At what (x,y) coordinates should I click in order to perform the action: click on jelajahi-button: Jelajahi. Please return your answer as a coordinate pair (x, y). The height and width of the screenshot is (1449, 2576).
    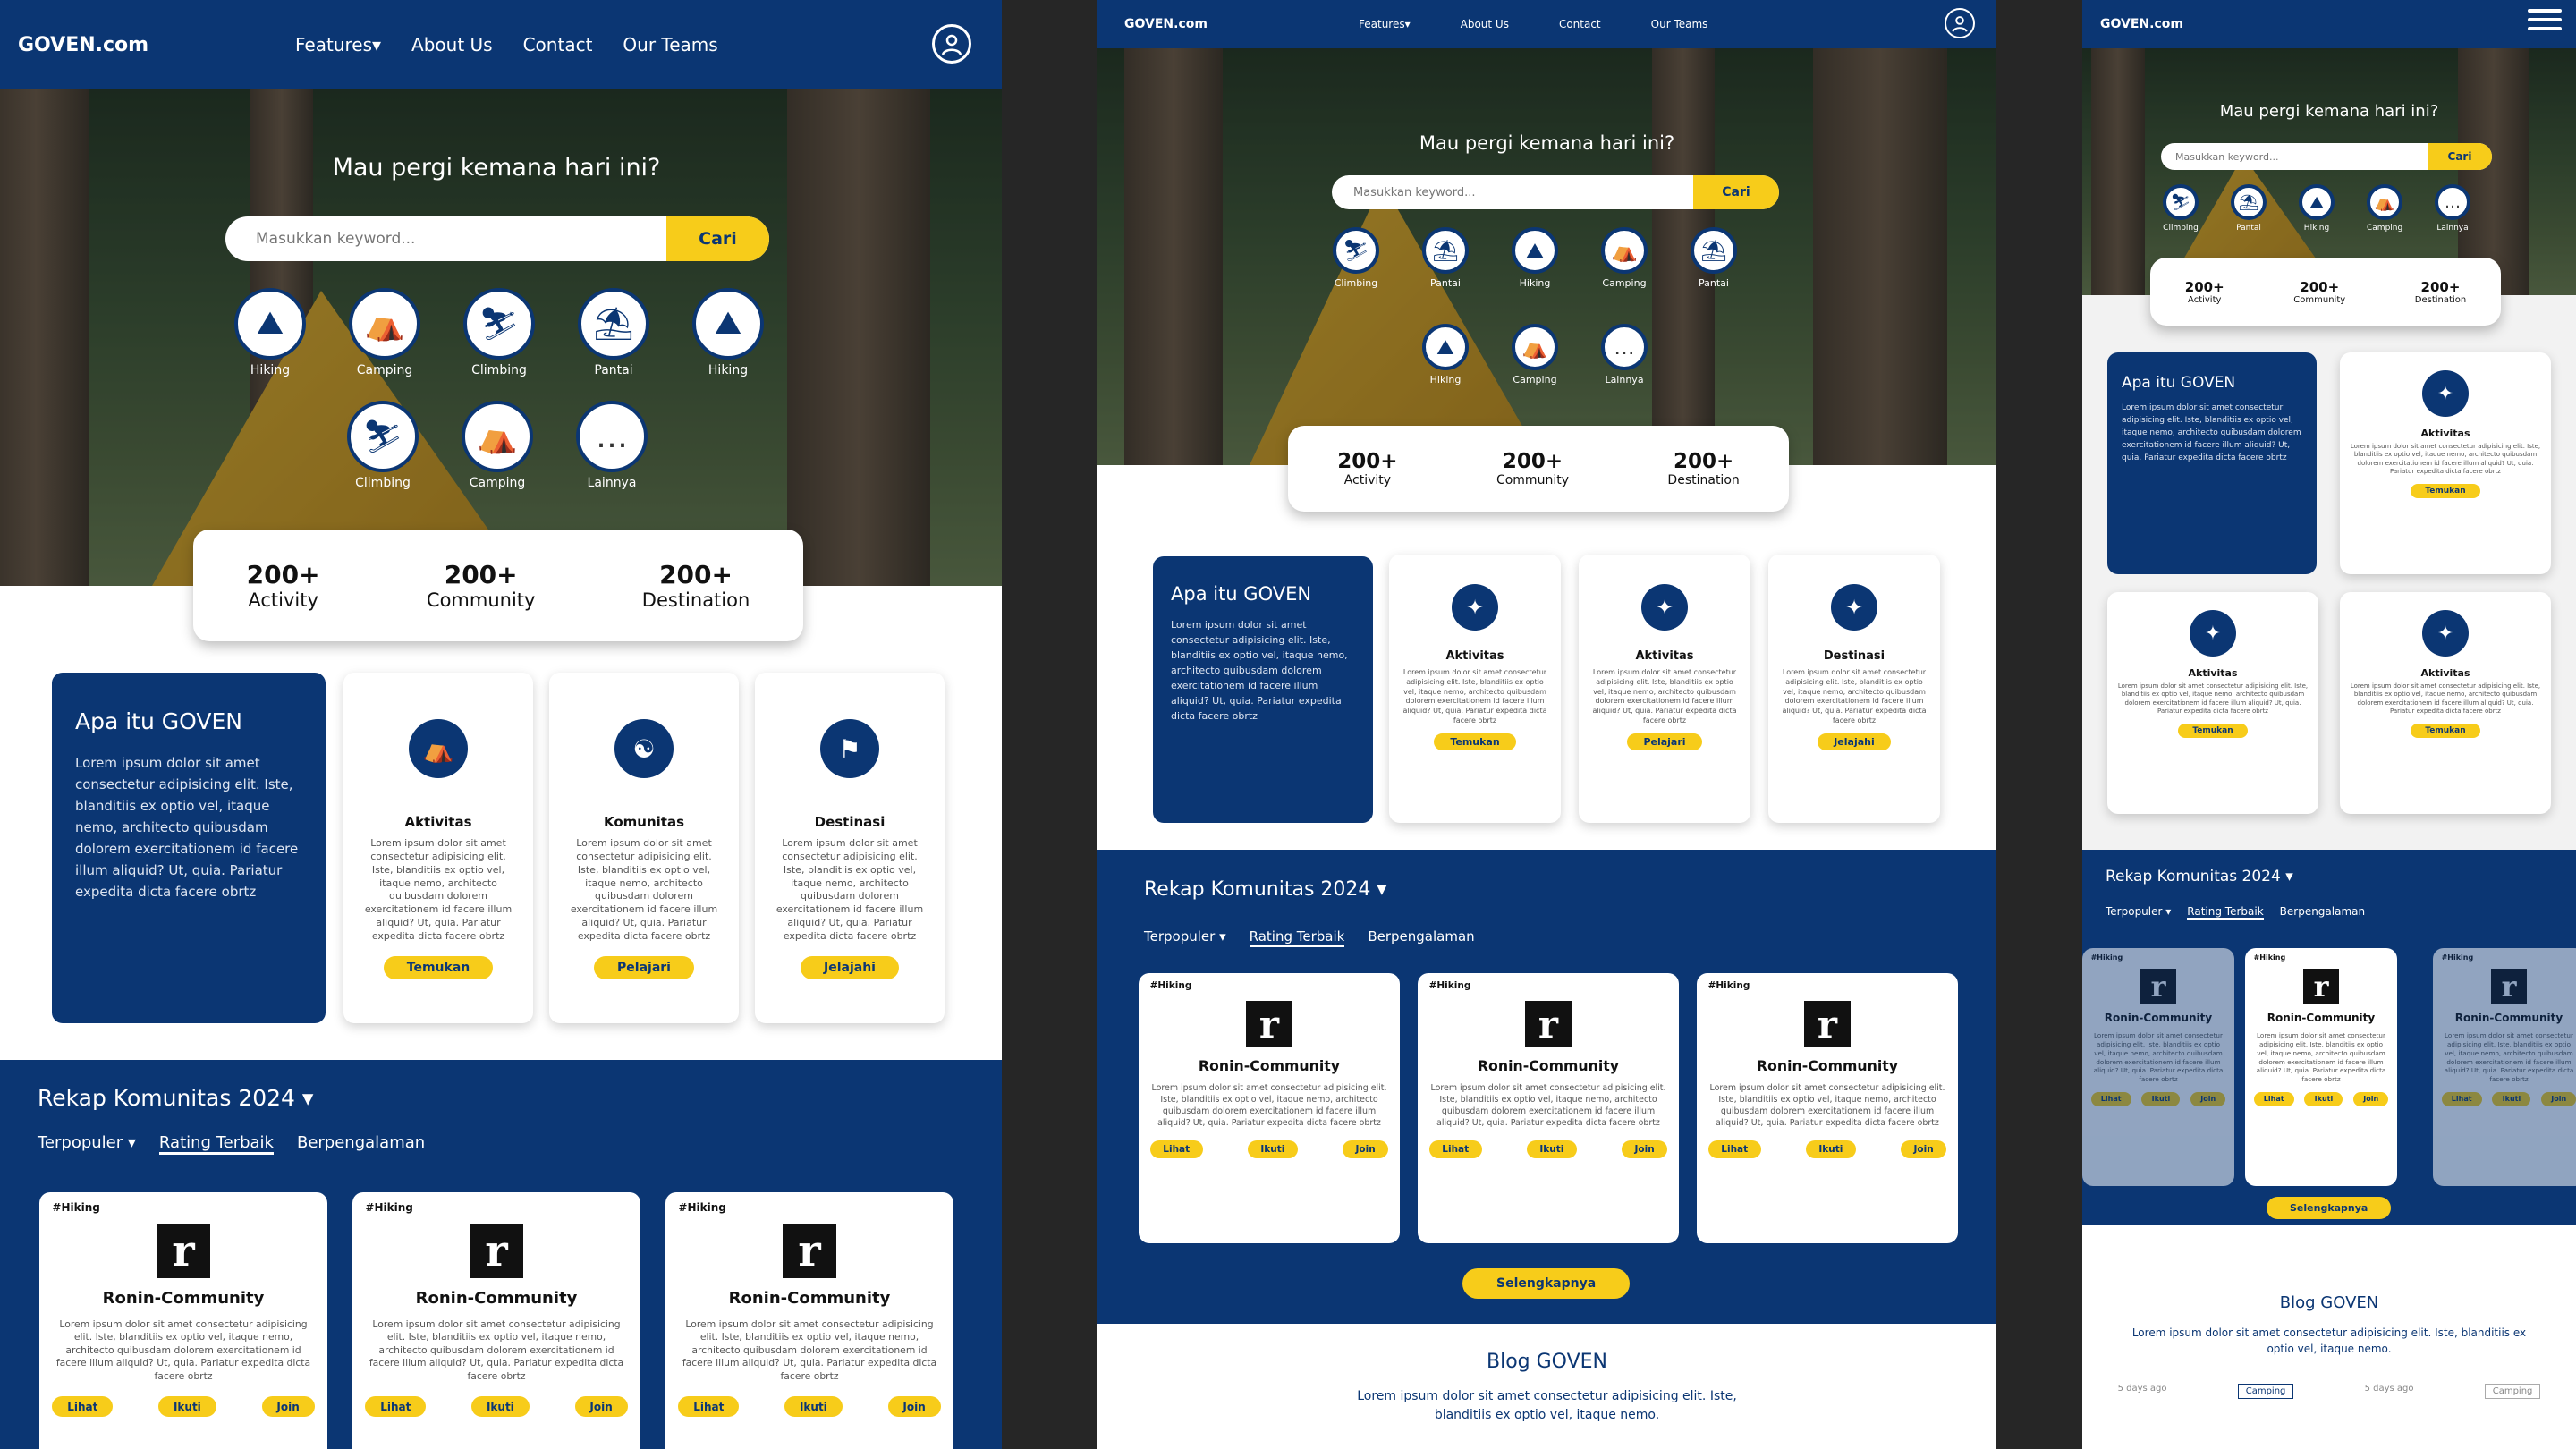
    Looking at the image, I should click on (850, 967).